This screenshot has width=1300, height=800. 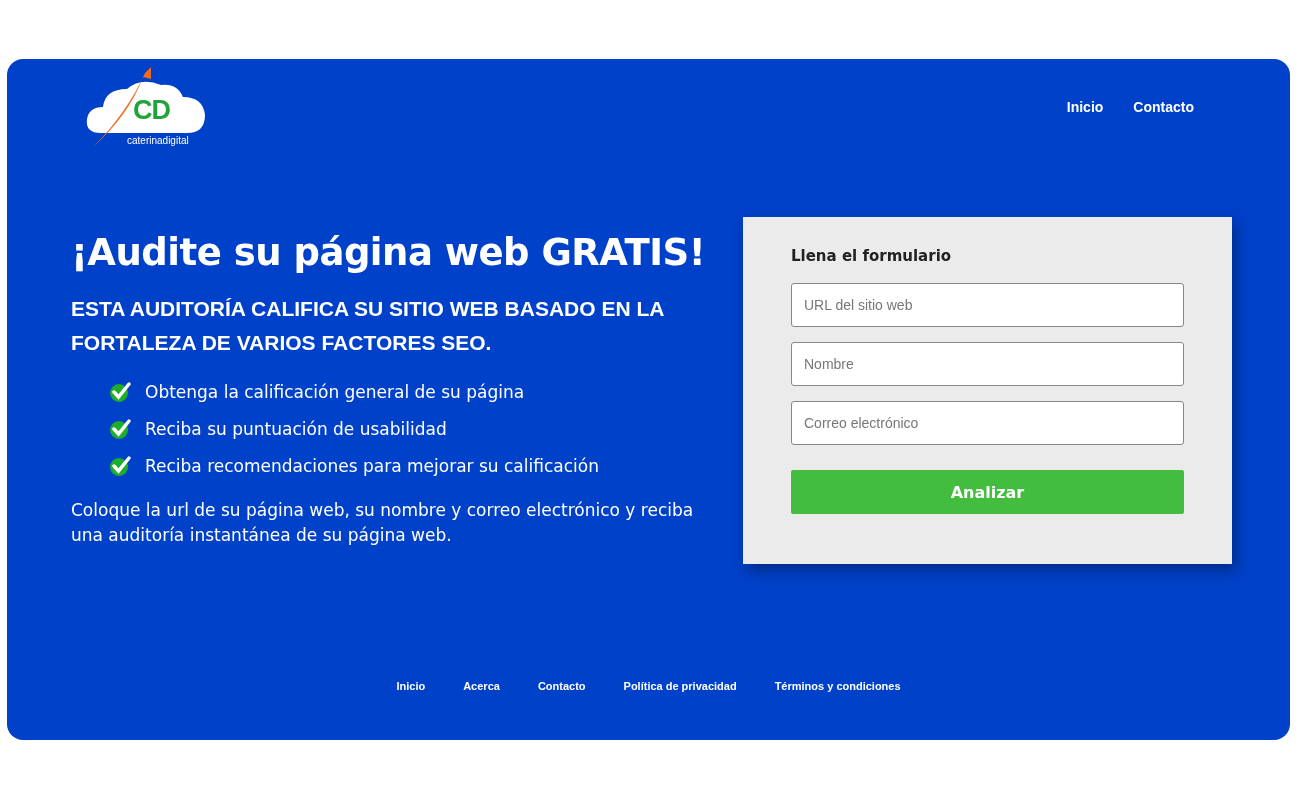 I want to click on logo-wordmark: caterinadigital, so click(x=158, y=140).